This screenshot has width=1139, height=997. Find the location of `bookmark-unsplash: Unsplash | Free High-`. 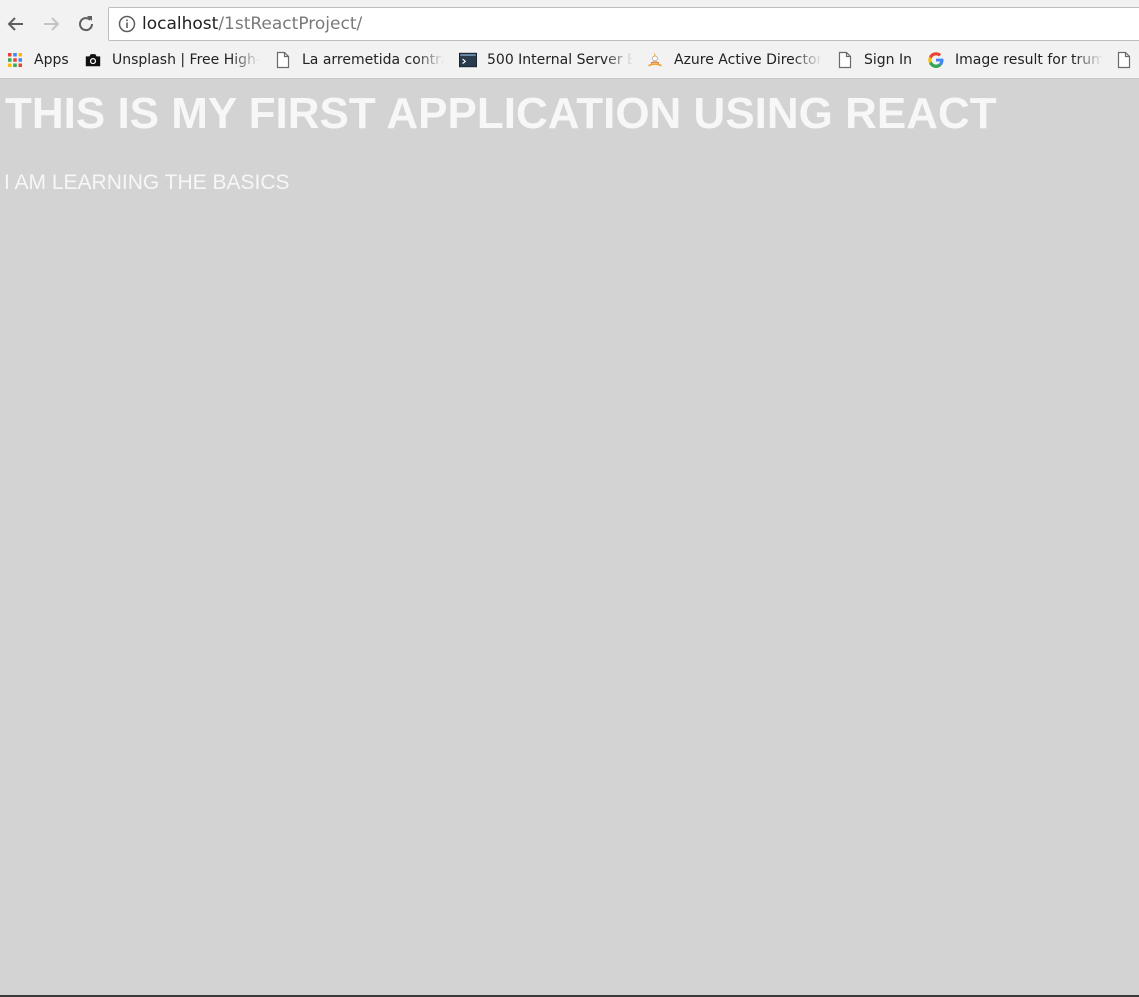

bookmark-unsplash: Unsplash | Free High- is located at coordinates (172, 60).